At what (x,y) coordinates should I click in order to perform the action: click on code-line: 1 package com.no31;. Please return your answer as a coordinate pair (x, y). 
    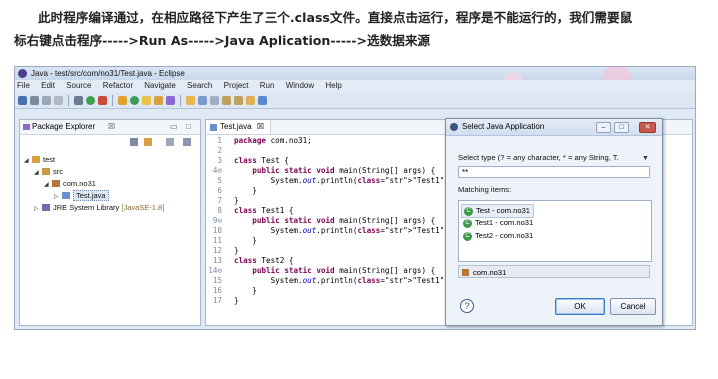
    Looking at the image, I should click on (258, 141).